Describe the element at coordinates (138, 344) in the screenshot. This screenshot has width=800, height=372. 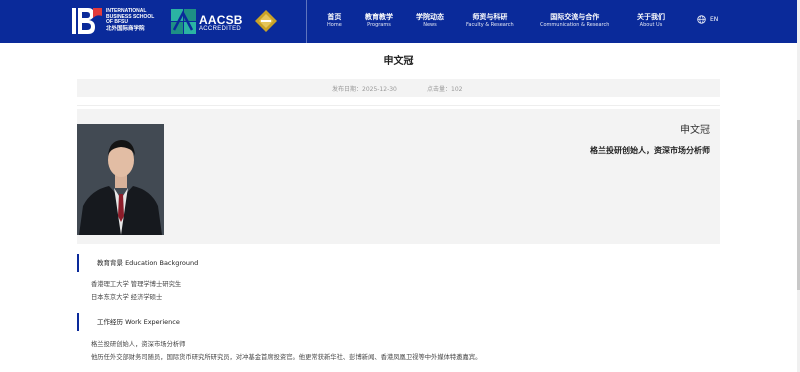
I see `work-line-1: 格兰投研创始人，资深市场分析师` at that location.